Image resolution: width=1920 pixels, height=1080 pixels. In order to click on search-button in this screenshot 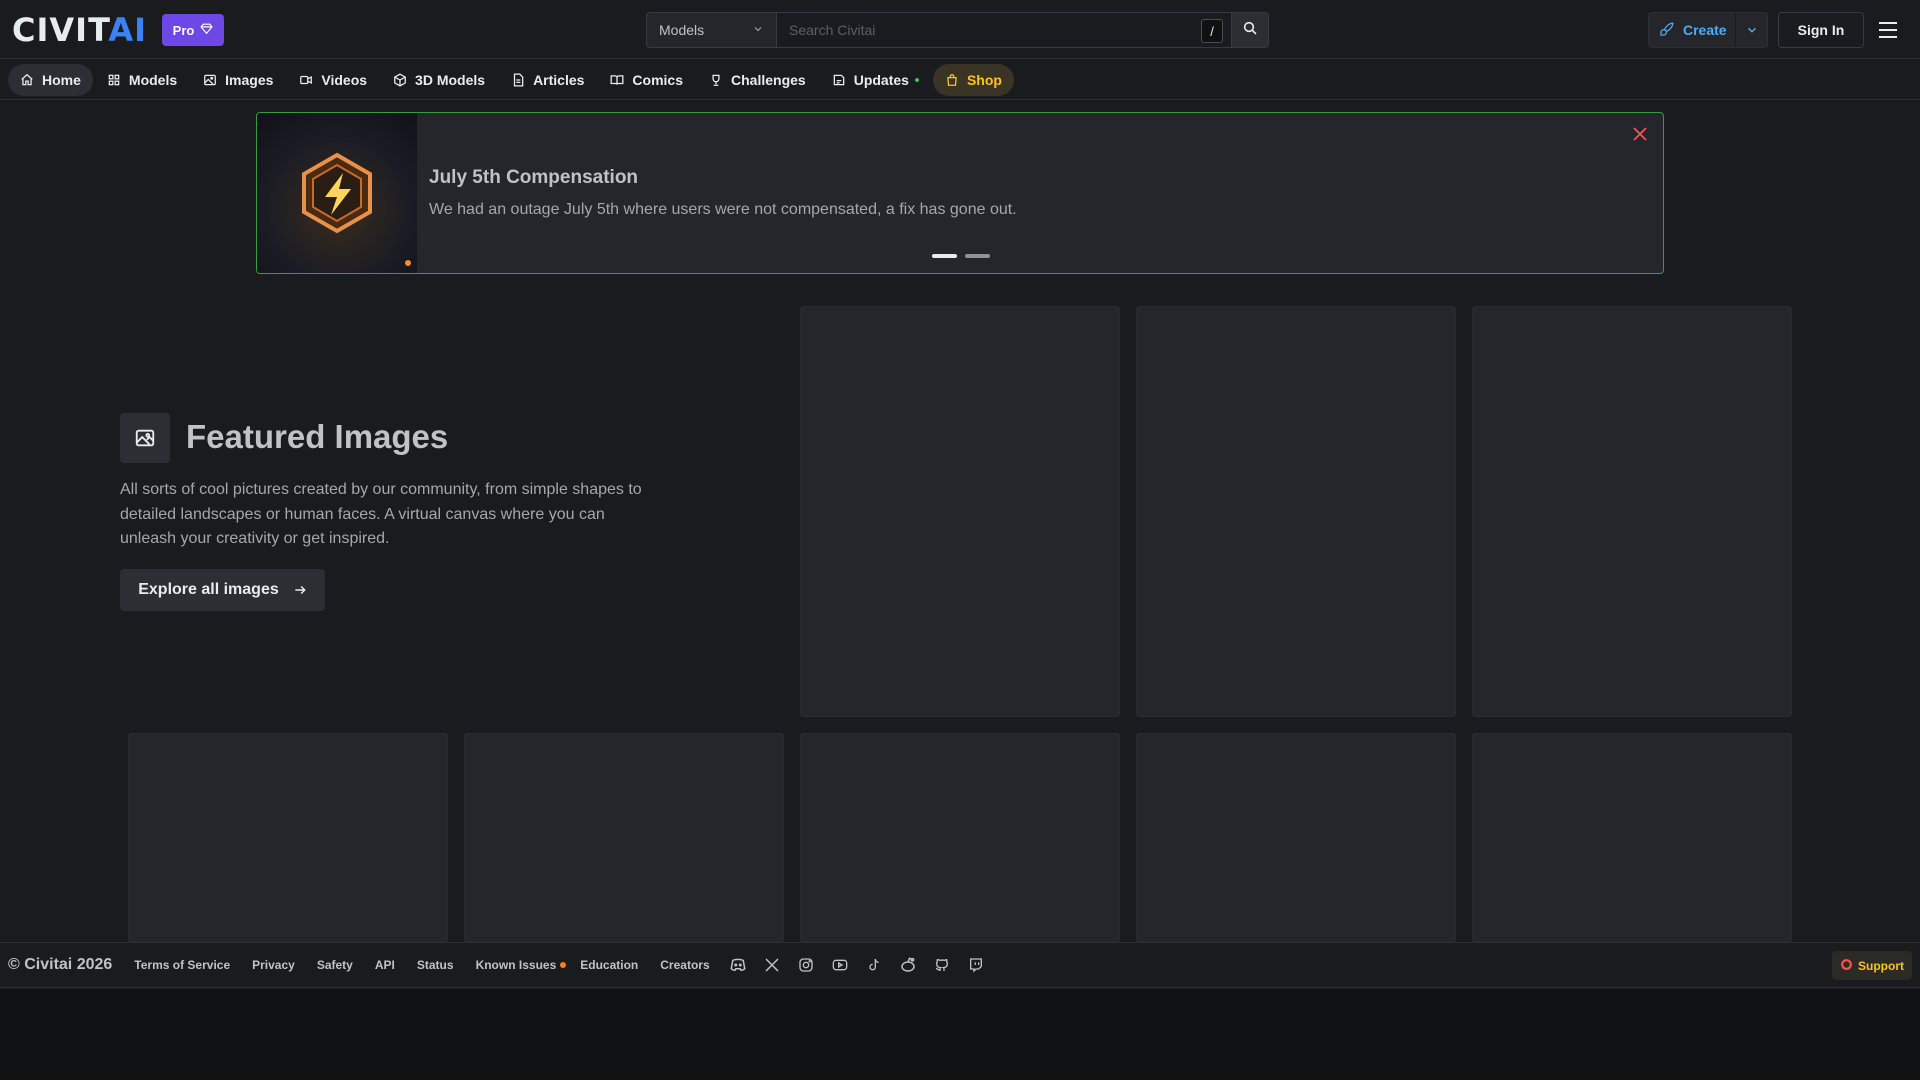, I will do `click(1250, 30)`.